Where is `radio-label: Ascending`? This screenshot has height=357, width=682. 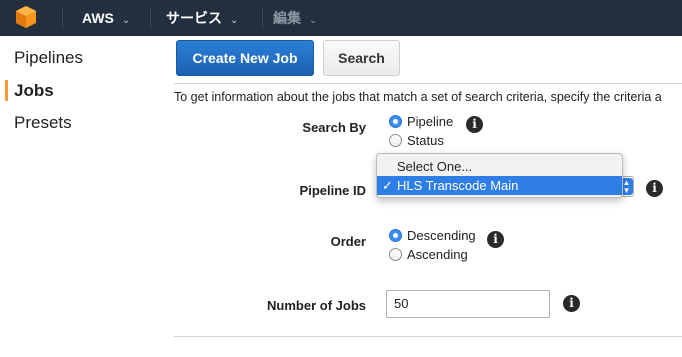 radio-label: Ascending is located at coordinates (437, 254).